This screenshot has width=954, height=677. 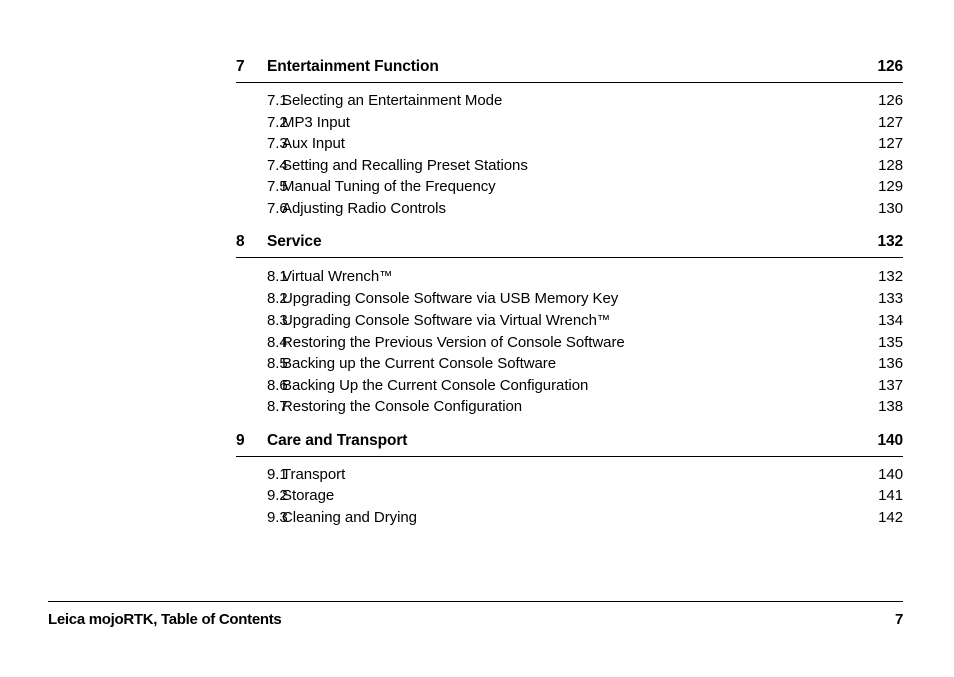 I want to click on section-page-number: 136, so click(x=890, y=364).